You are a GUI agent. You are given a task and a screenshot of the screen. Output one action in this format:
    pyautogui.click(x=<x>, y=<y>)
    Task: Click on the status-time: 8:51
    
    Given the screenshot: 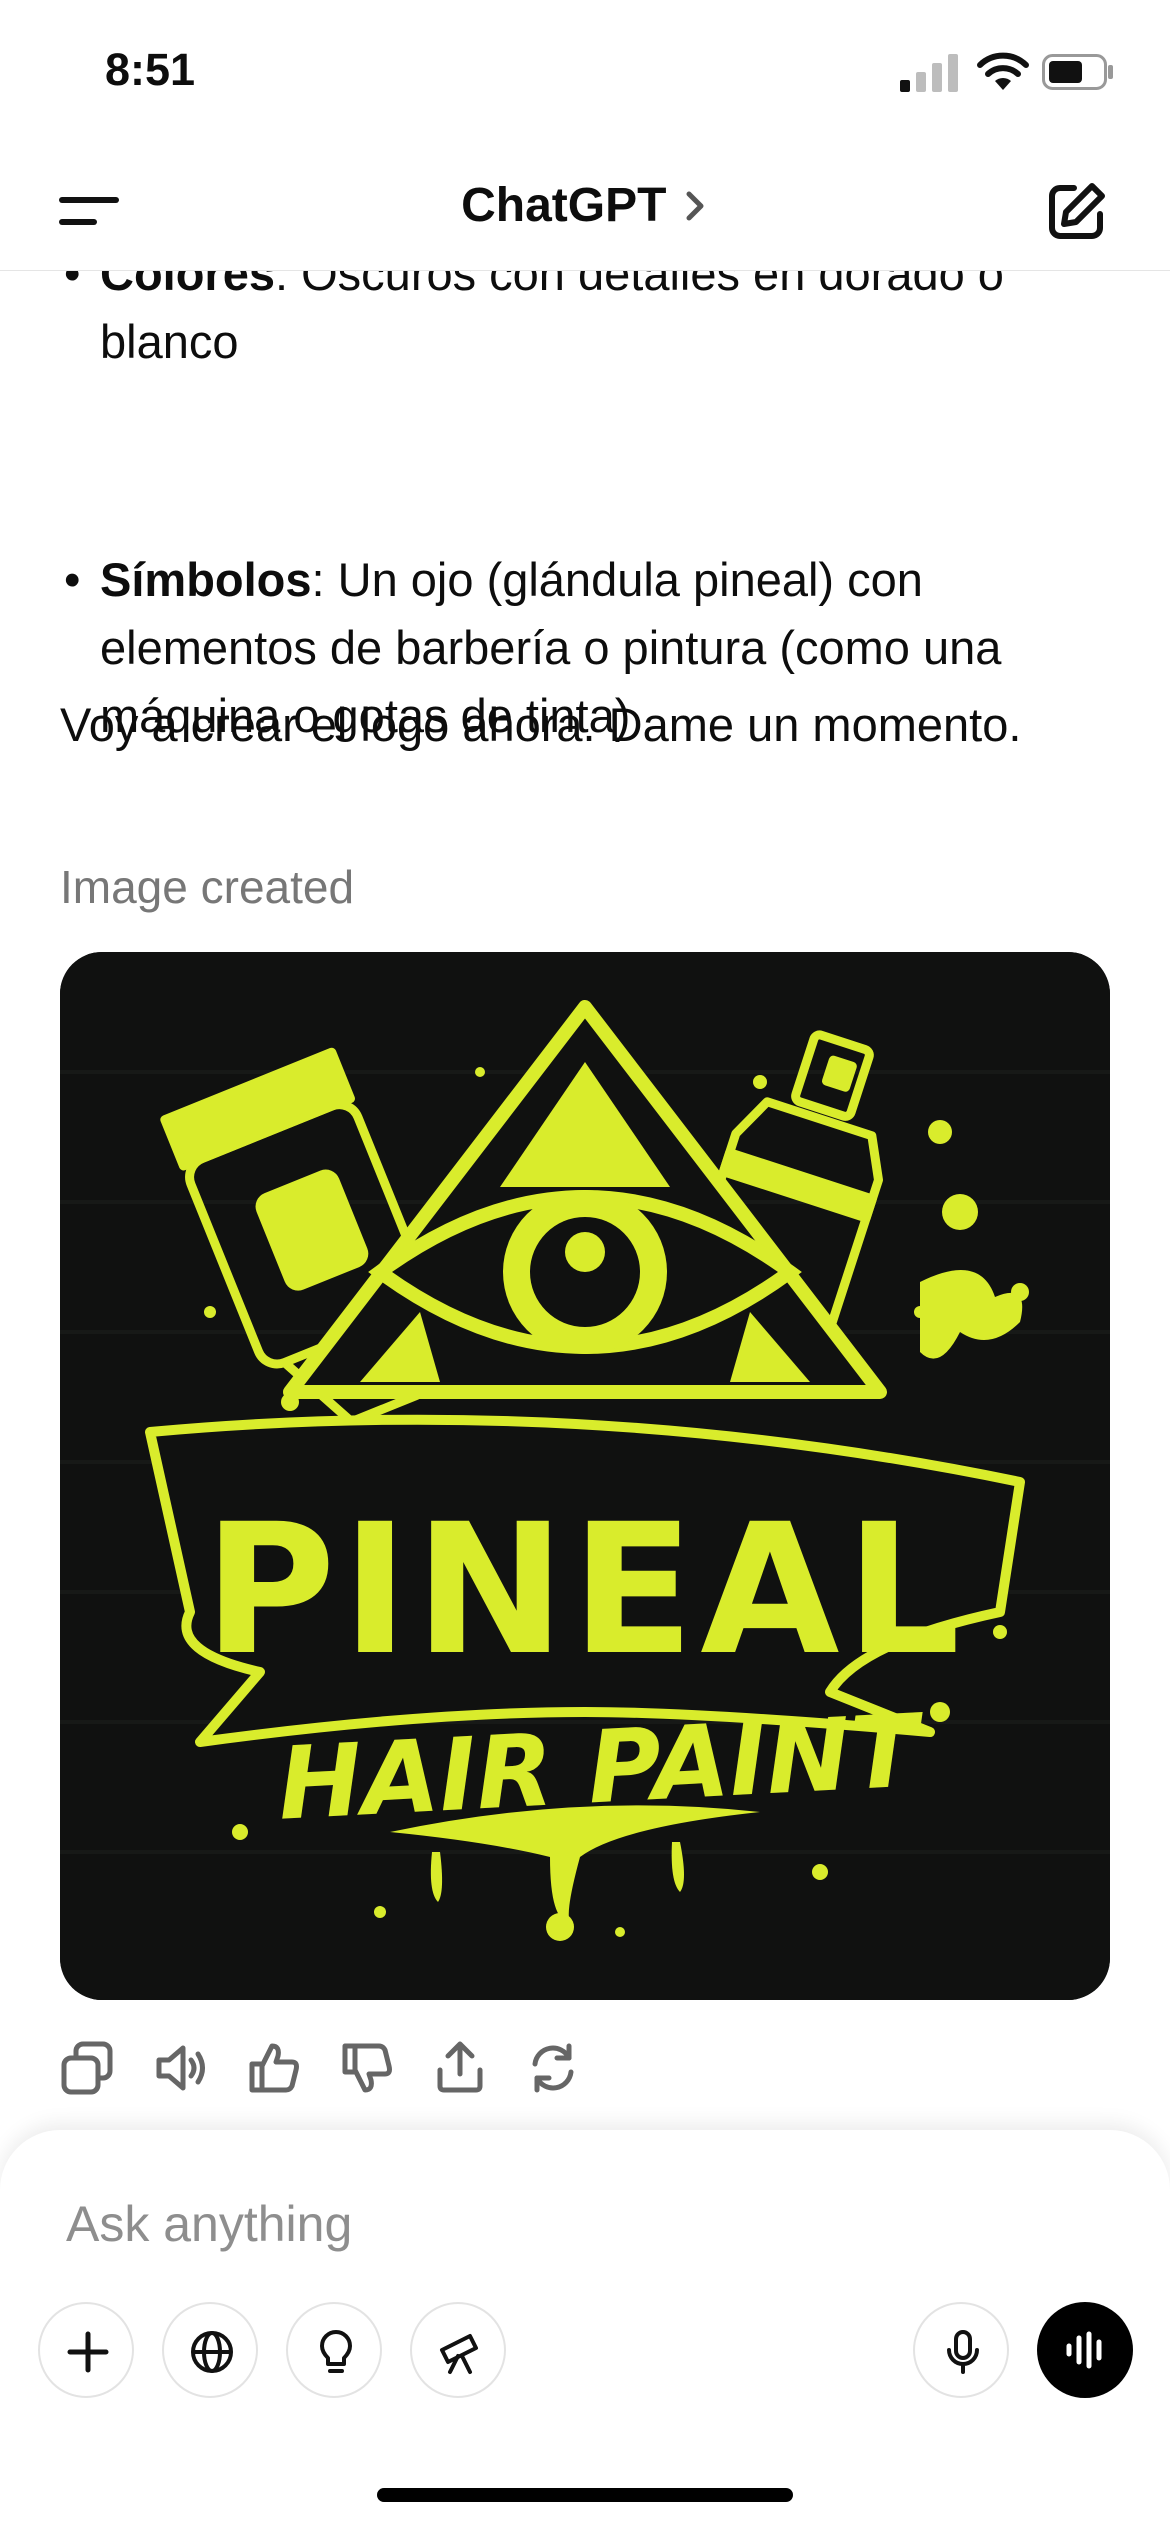 What is the action you would take?
    pyautogui.click(x=150, y=69)
    